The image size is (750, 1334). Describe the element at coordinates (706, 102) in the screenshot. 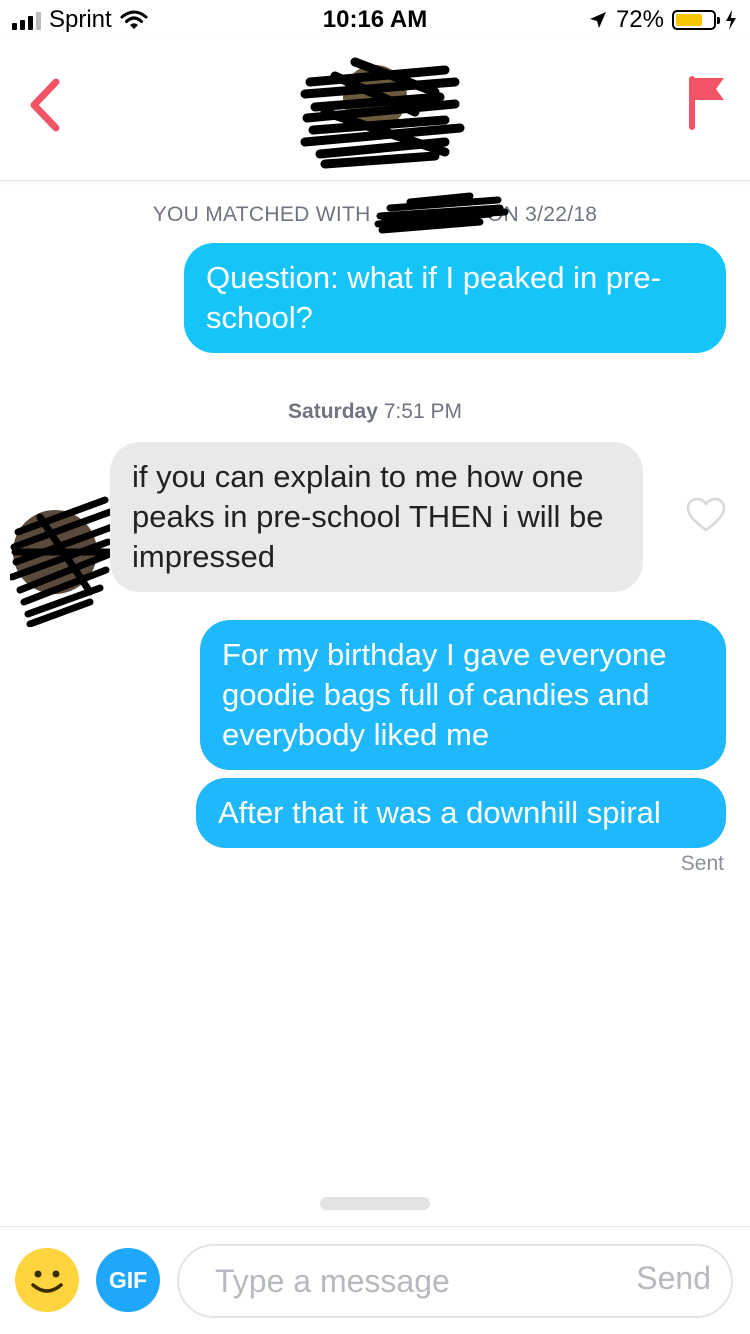

I see `flag-icon` at that location.